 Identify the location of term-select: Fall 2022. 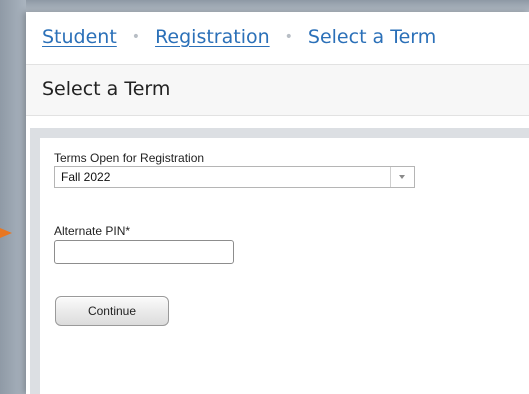
(234, 177).